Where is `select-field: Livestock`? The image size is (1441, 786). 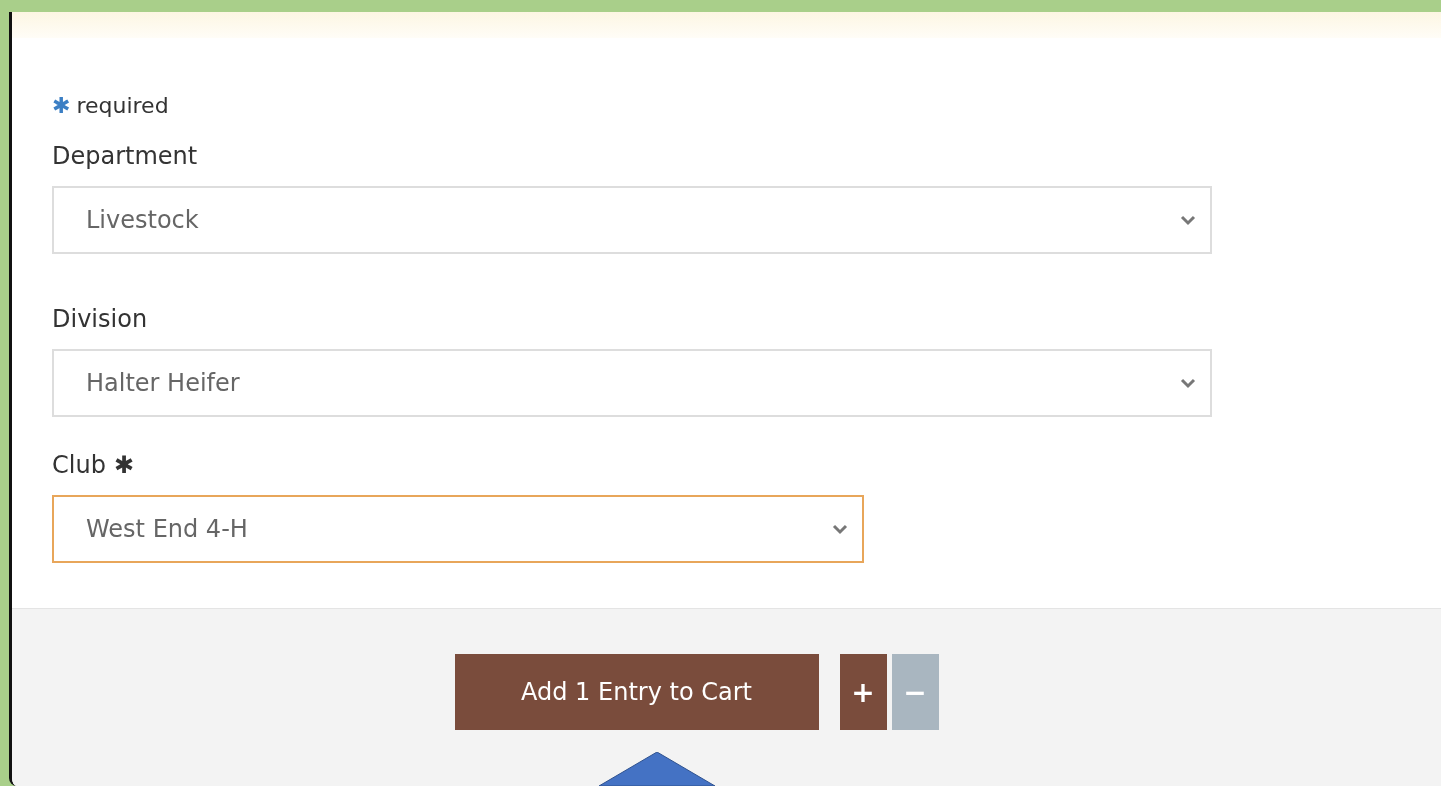 select-field: Livestock is located at coordinates (632, 220).